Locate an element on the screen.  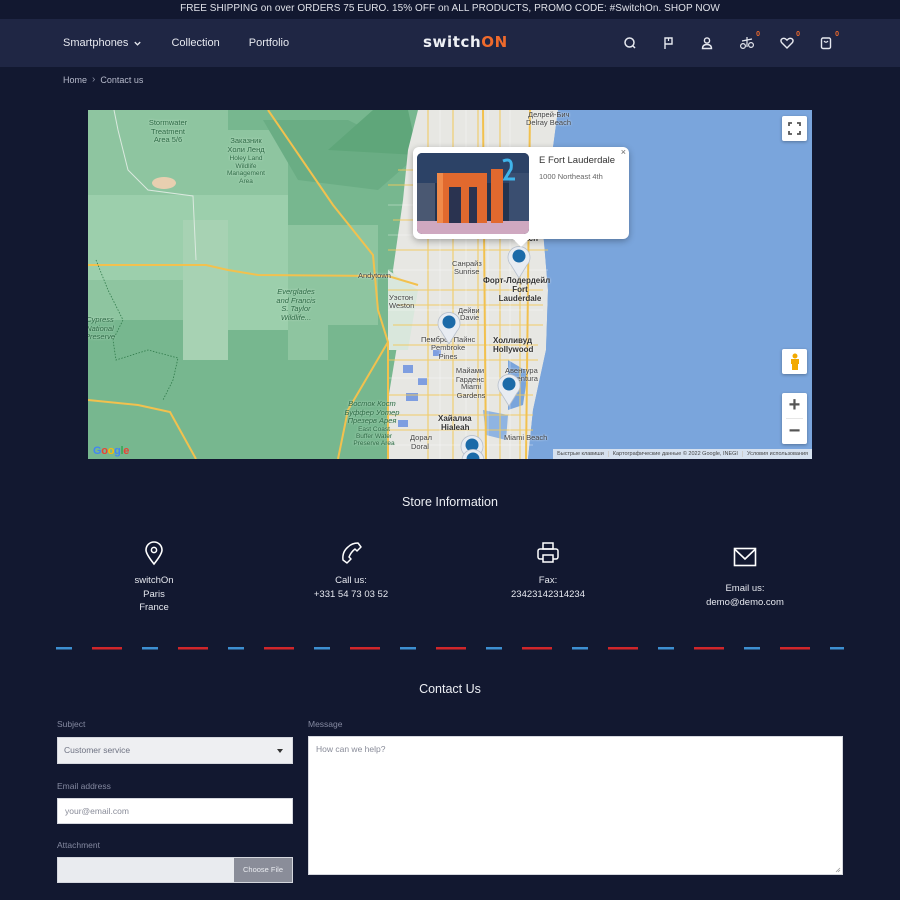
map-label-andytown: Andytown is located at coordinates (374, 275).